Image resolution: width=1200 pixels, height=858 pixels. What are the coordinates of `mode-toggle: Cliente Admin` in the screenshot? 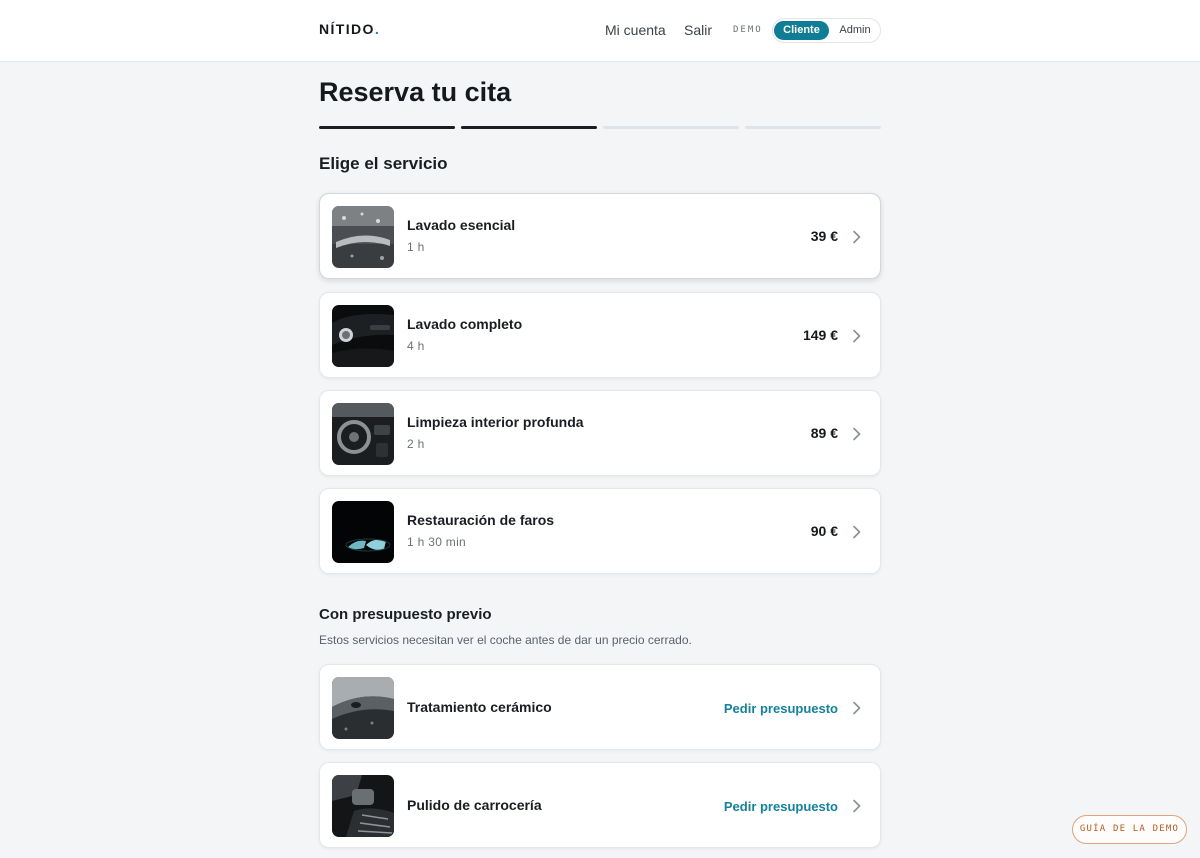 It's located at (826, 30).